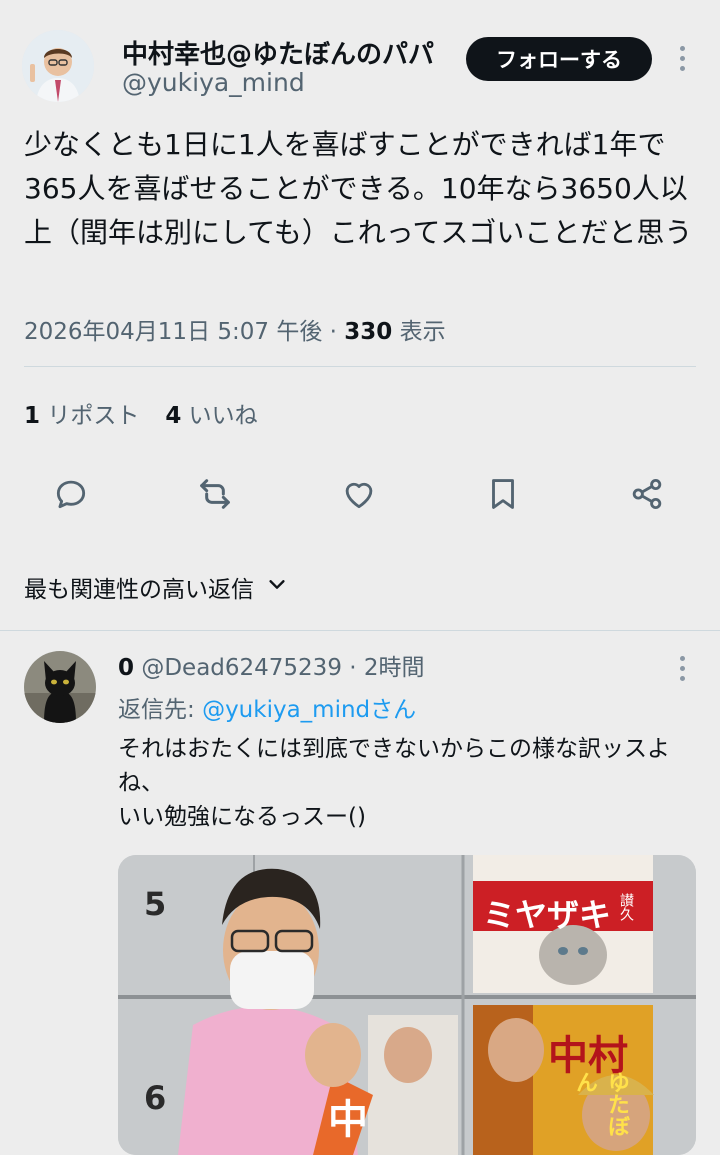 The width and height of the screenshot is (720, 1155). What do you see at coordinates (368, 332) in the screenshot?
I see `views-count: 330` at bounding box center [368, 332].